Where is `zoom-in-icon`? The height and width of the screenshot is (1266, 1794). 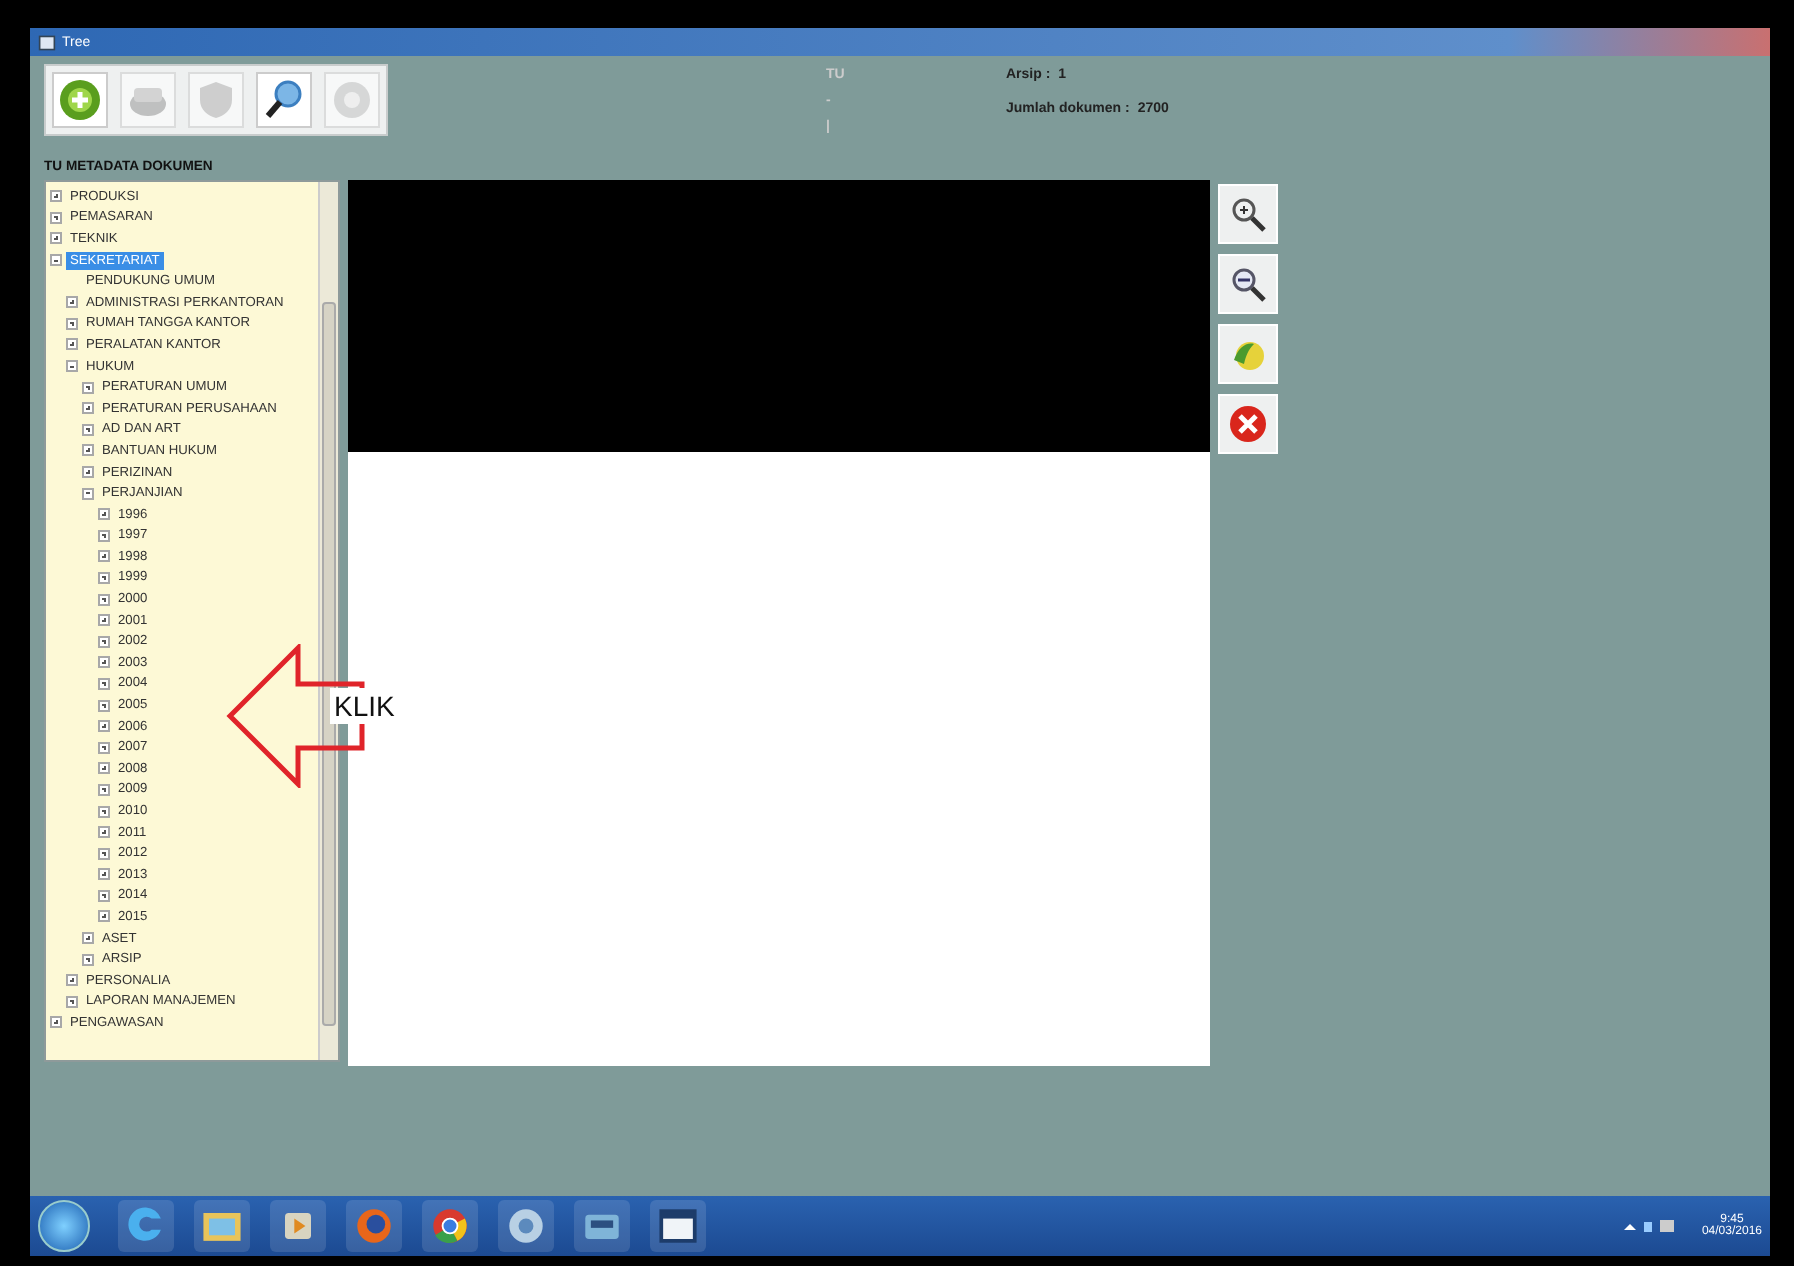
zoom-in-icon is located at coordinates (1248, 214).